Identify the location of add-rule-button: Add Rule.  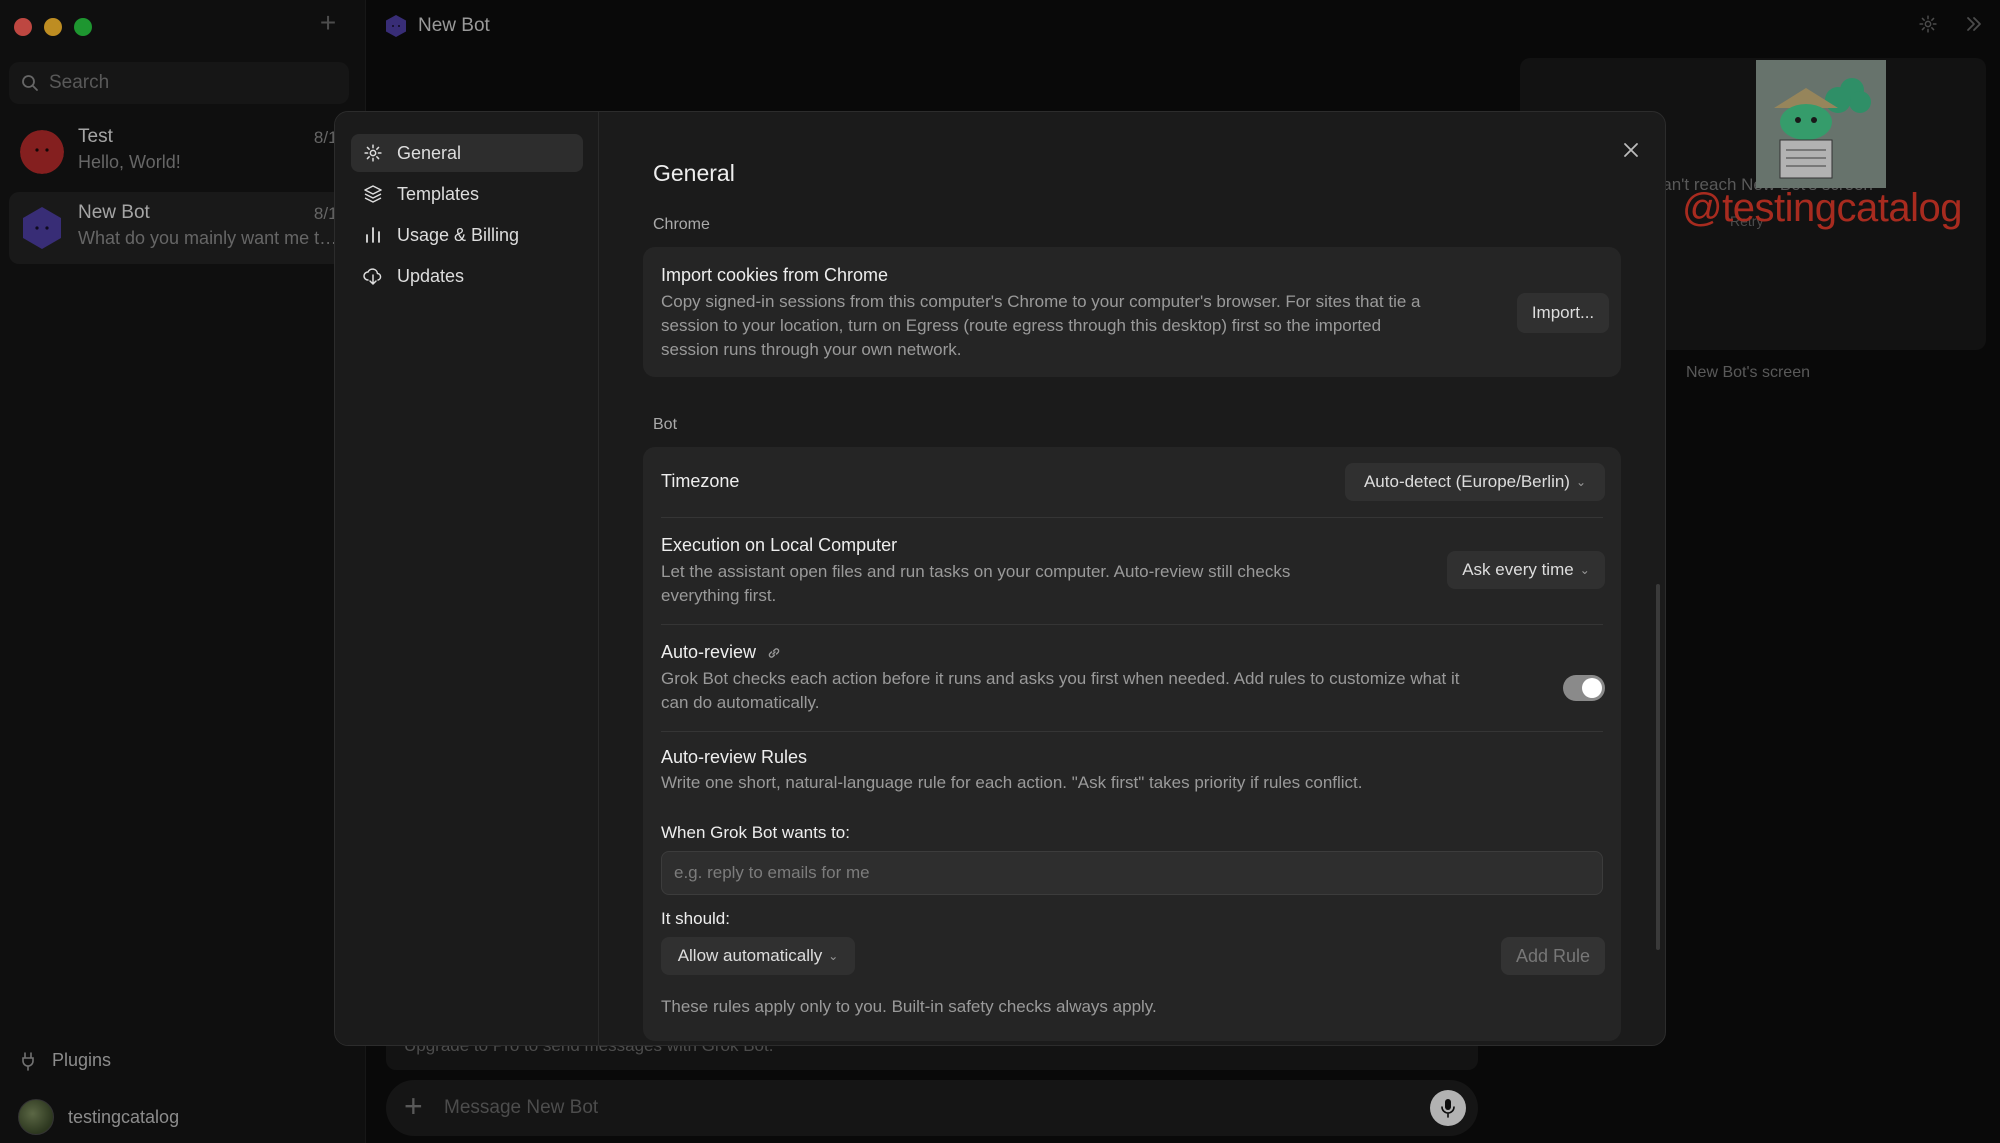
(1553, 956).